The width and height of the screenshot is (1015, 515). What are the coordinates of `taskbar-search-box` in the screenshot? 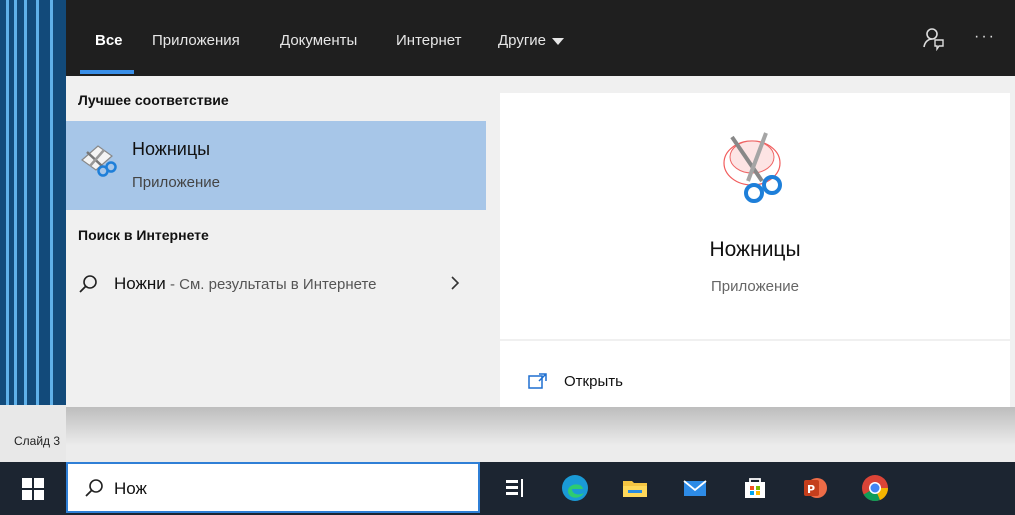 It's located at (273, 487).